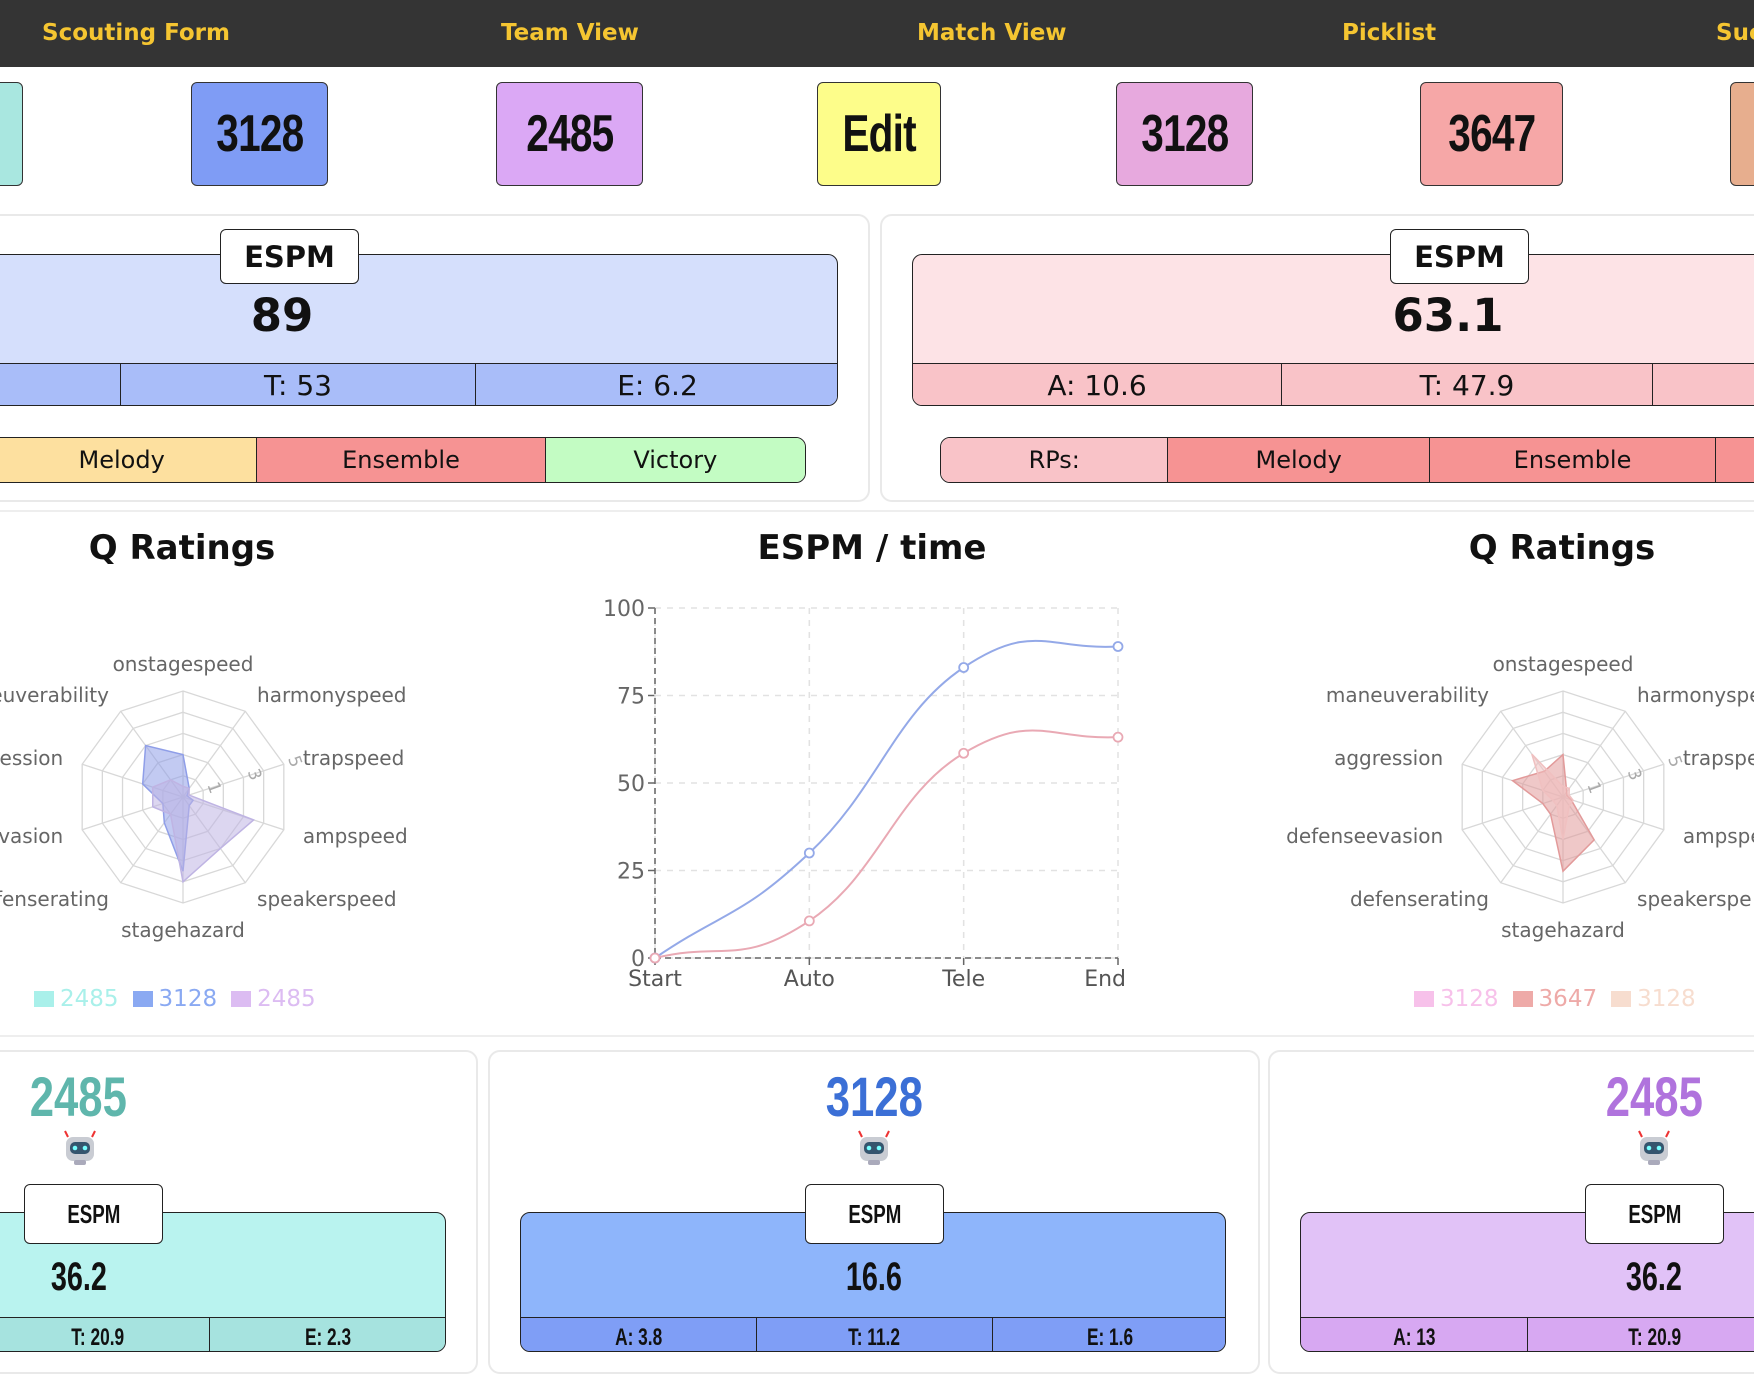 The image size is (1754, 1374). I want to click on radar-axis-label: euverability, so click(54, 695).